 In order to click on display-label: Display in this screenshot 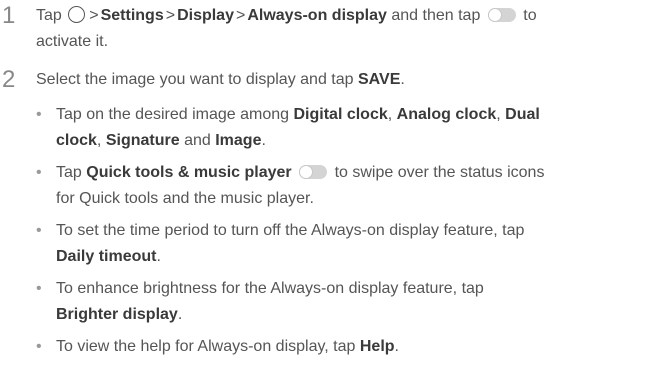, I will do `click(205, 15)`.